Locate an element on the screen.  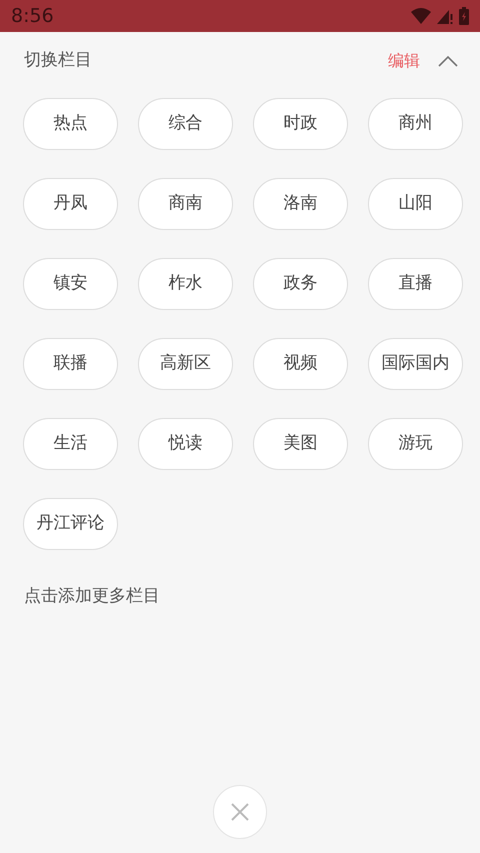
channel-chip: 政务 is located at coordinates (300, 284).